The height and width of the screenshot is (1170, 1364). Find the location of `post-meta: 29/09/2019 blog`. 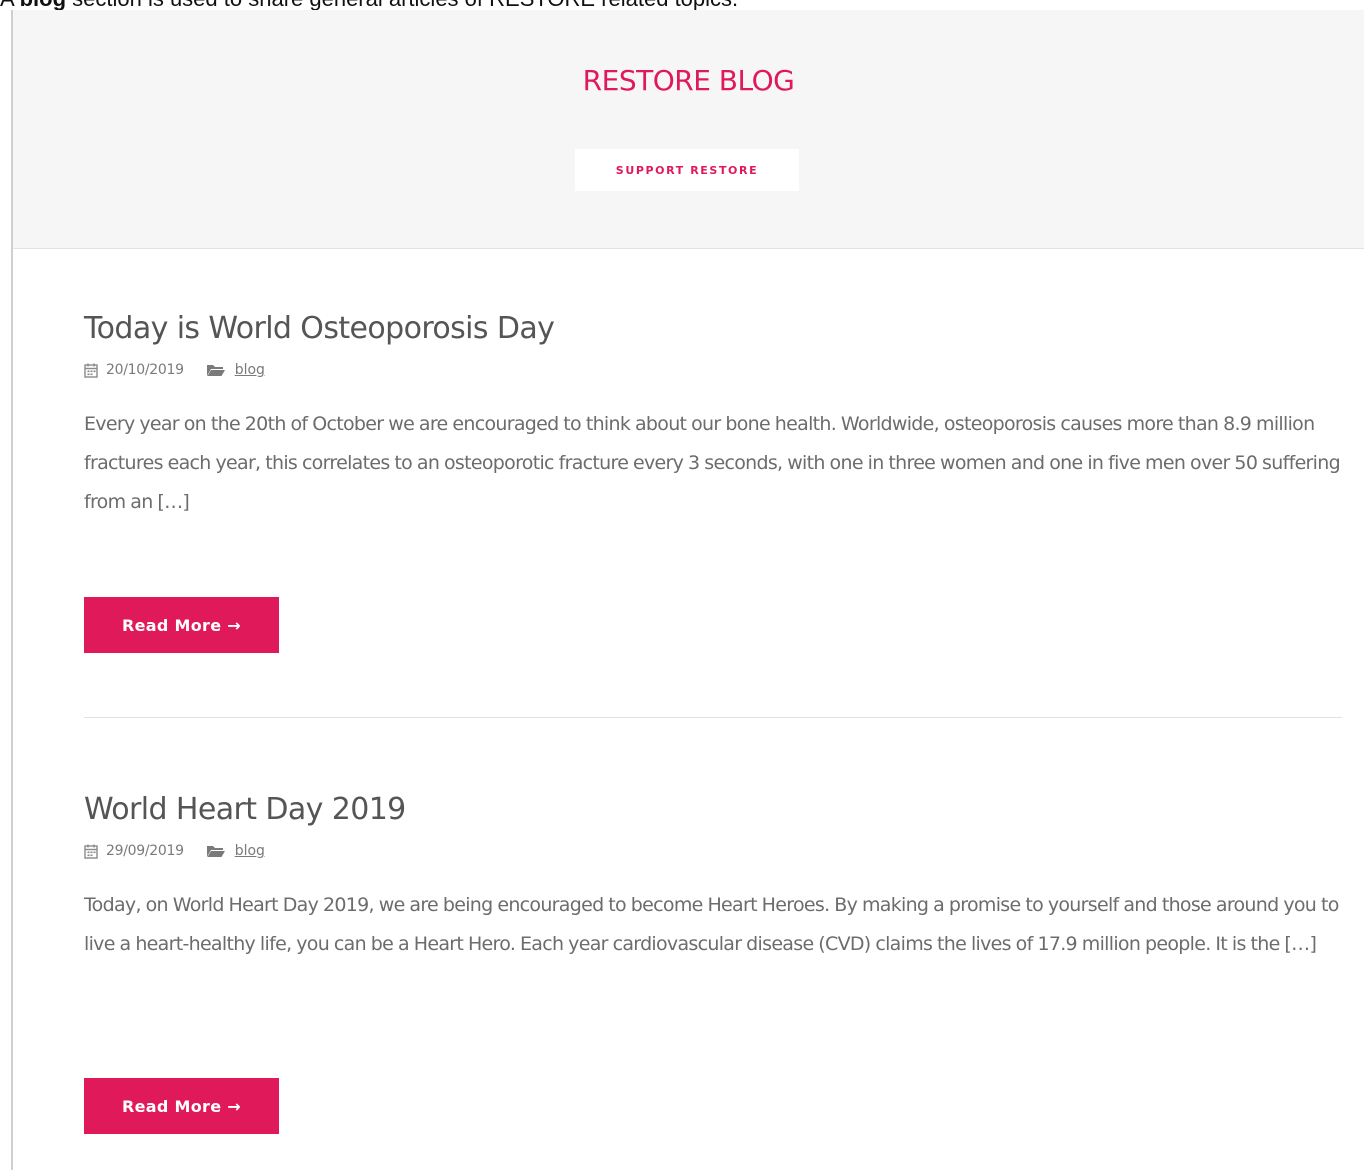

post-meta: 29/09/2019 blog is located at coordinates (713, 851).